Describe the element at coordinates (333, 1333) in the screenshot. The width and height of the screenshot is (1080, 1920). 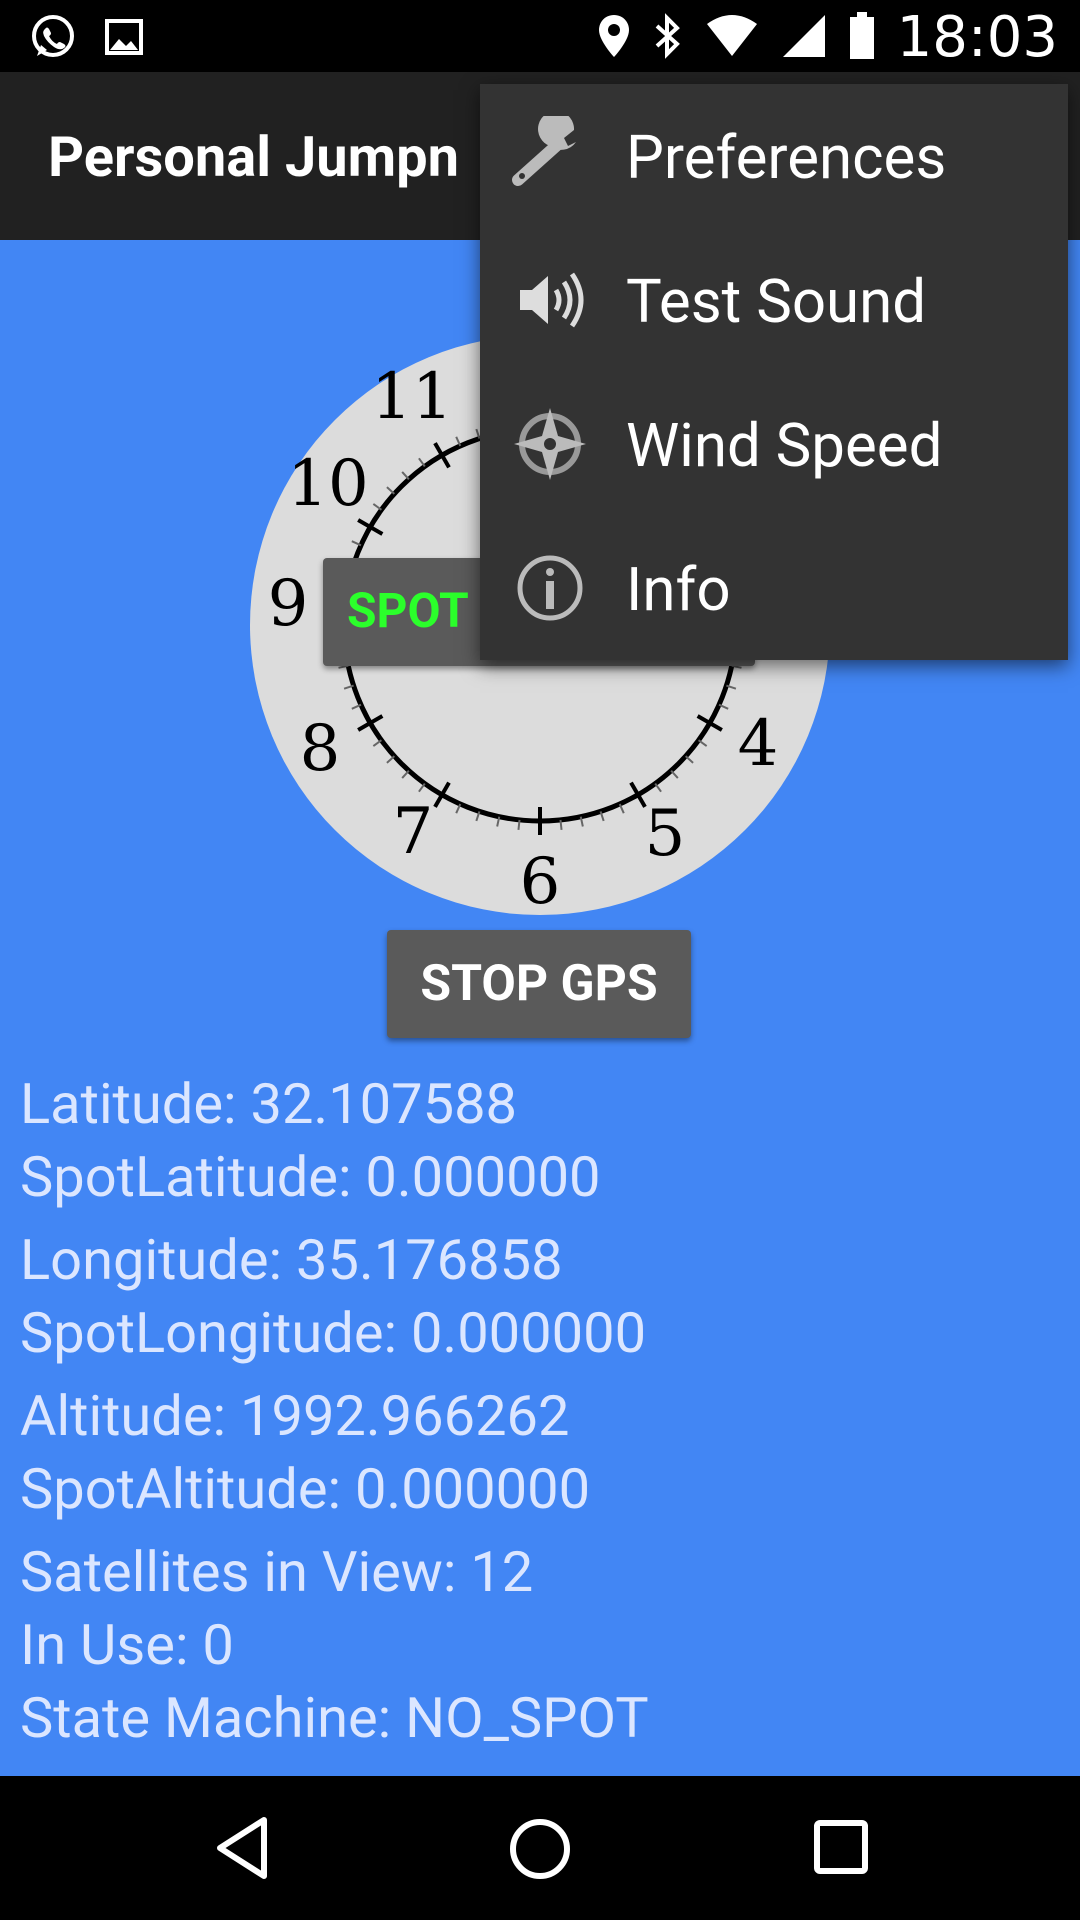
I see `spot-longitude-text: SpotLongitude: 0.000000` at that location.